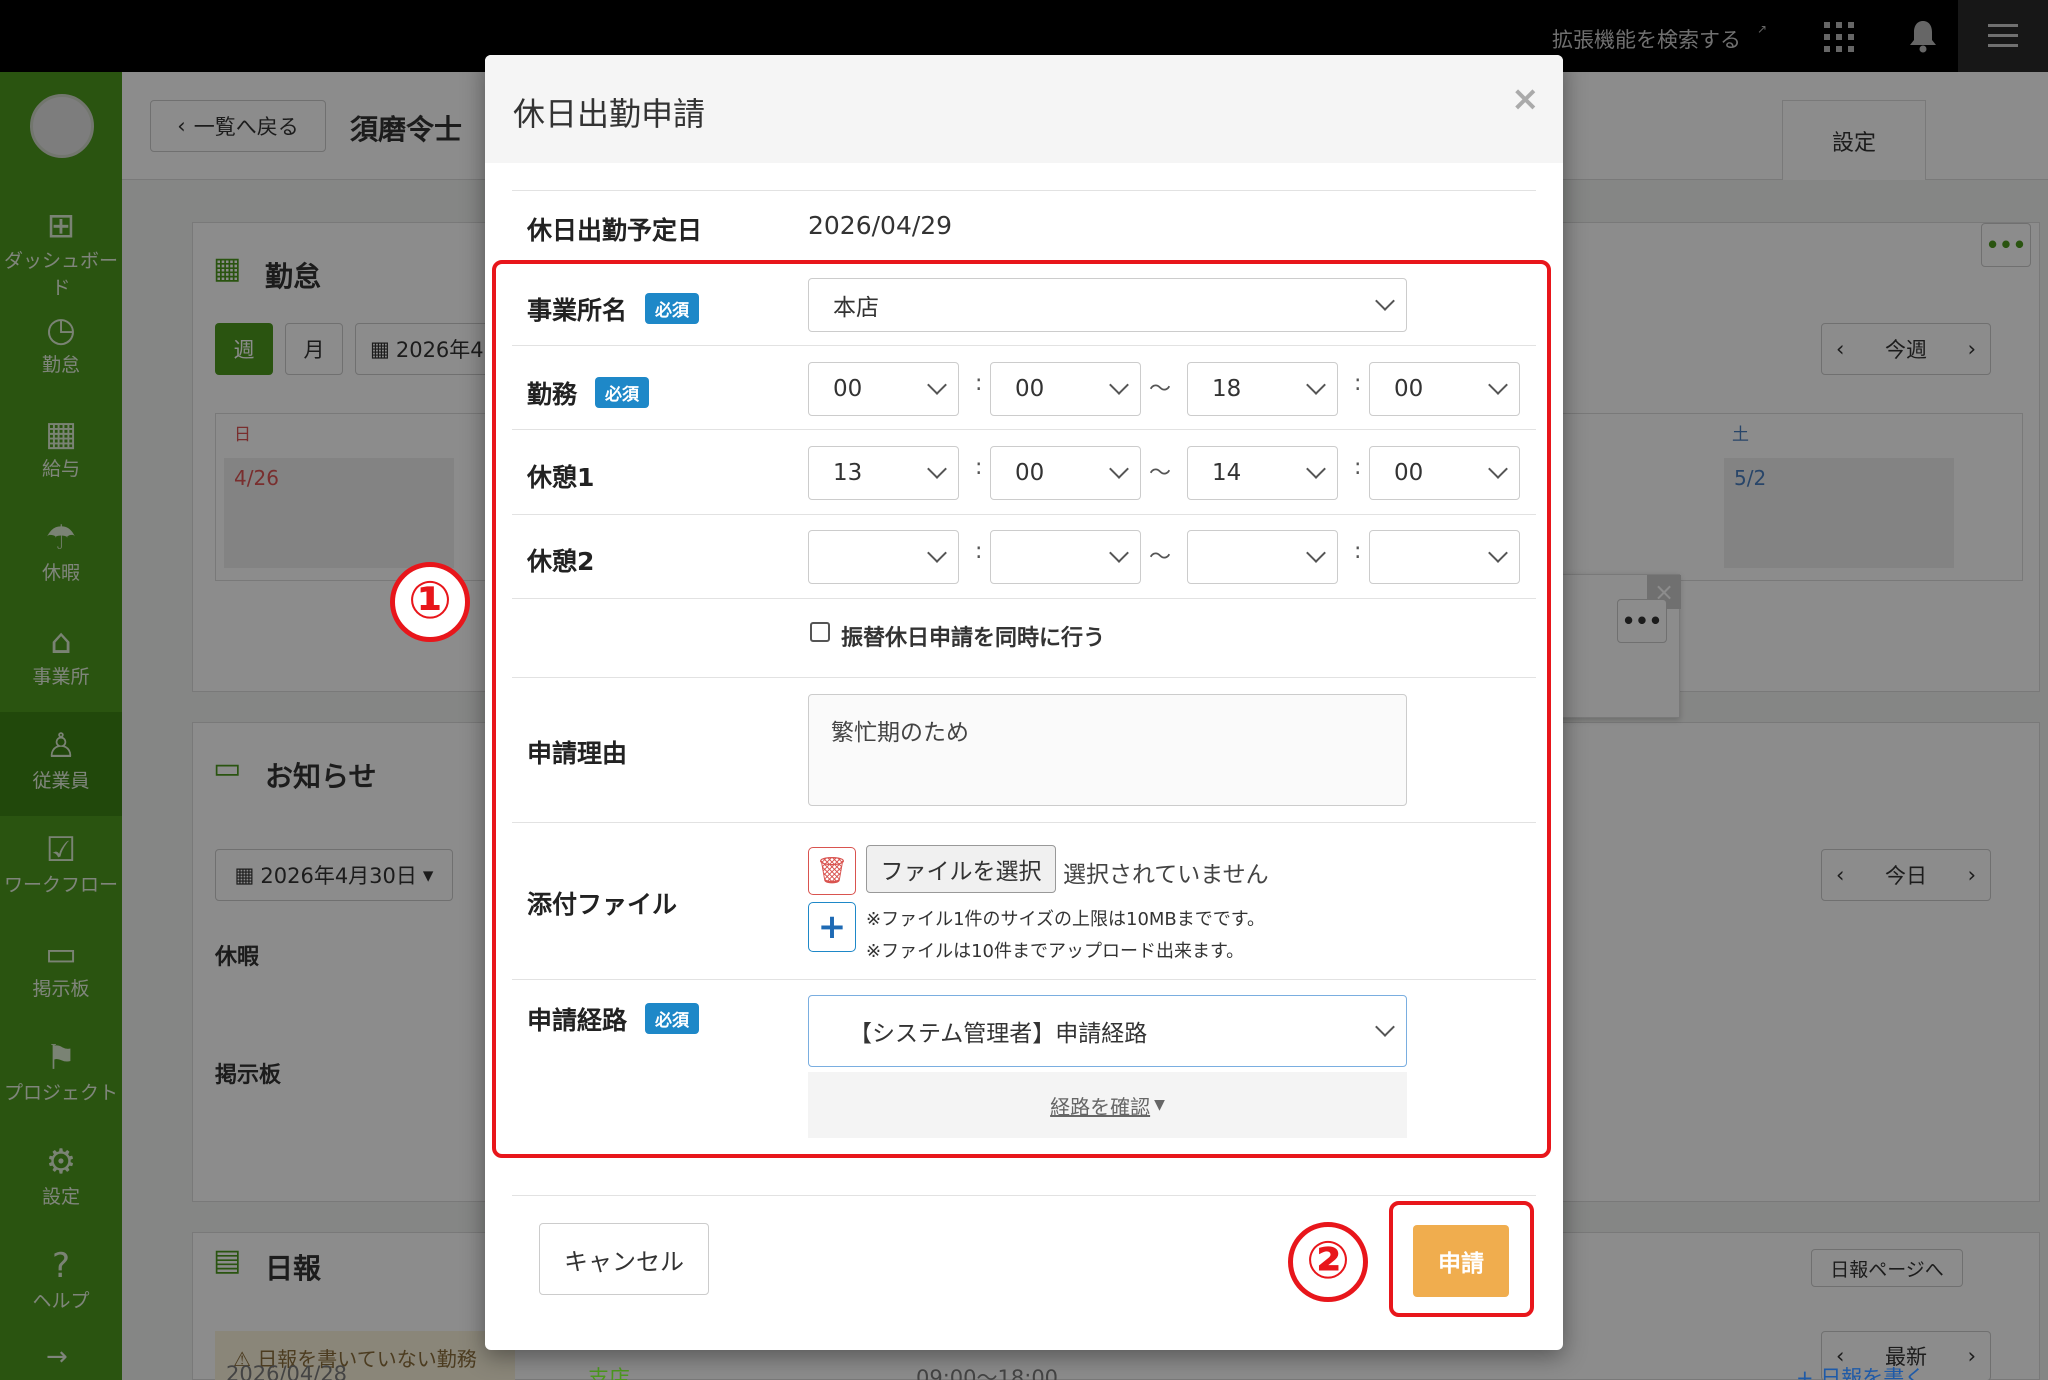  Describe the element at coordinates (1808, 1373) in the screenshot. I see `plus-icon: +` at that location.